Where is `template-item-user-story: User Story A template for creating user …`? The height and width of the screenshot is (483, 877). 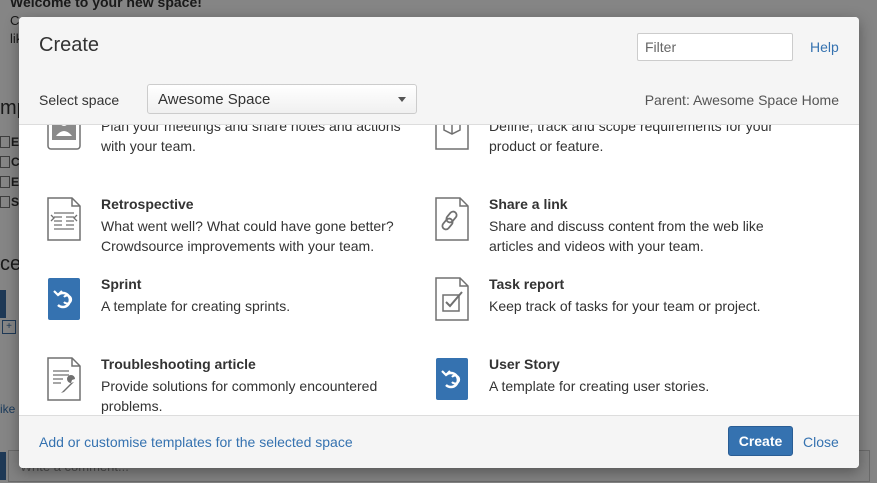 template-item-user-story: User Story A template for creating user … is located at coordinates (617, 385).